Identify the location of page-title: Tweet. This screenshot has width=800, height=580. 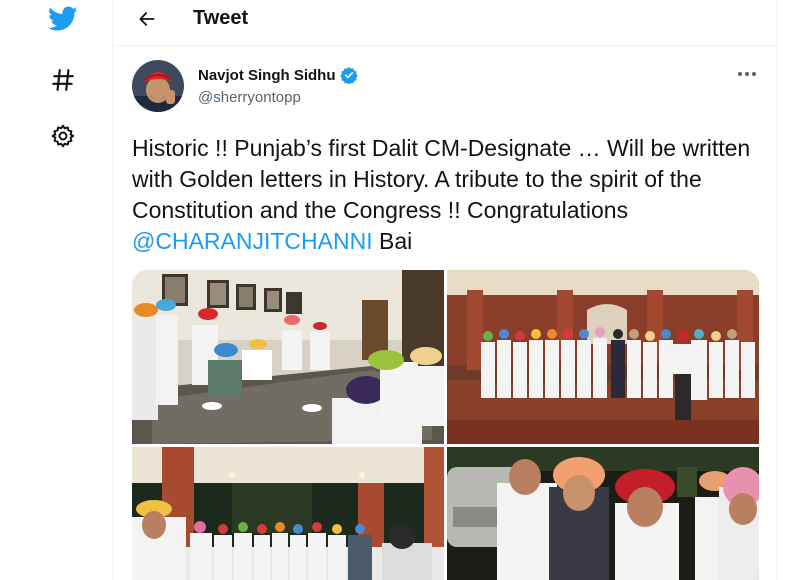
(221, 18).